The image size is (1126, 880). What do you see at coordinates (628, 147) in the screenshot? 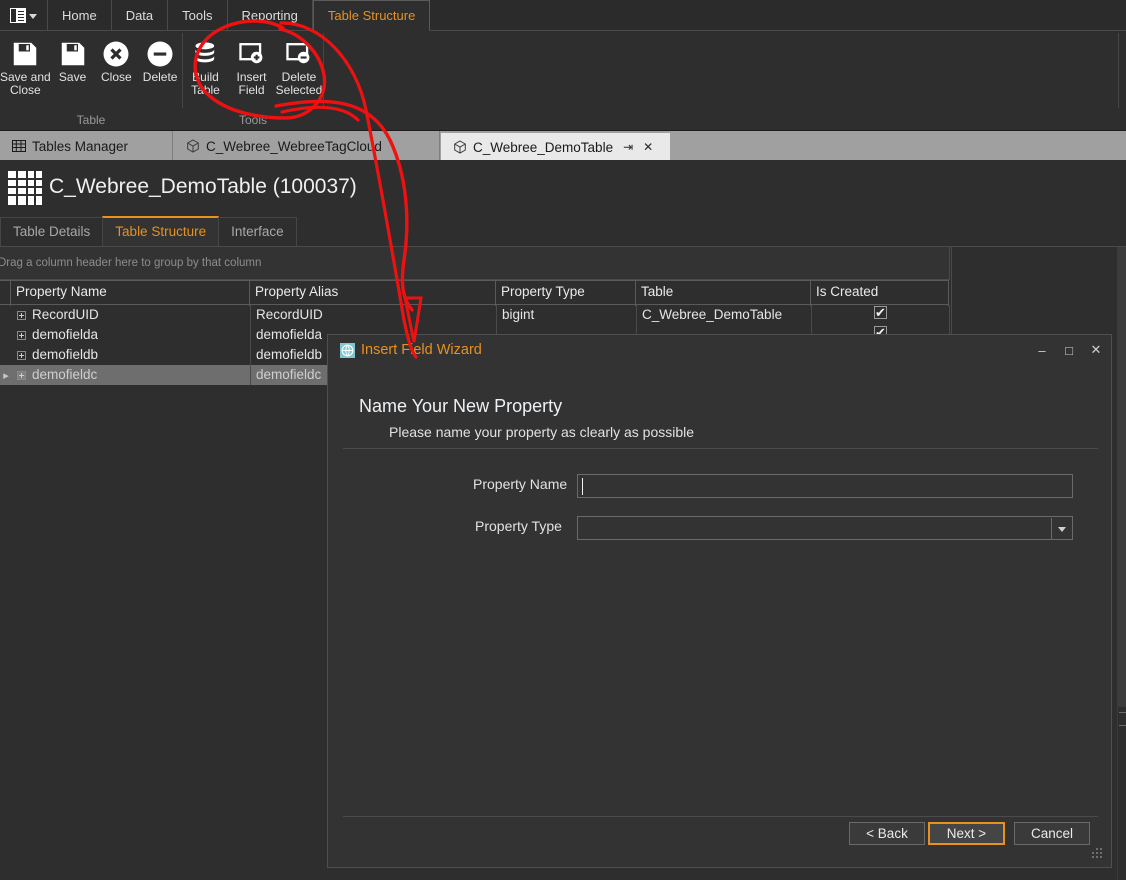
I see `pin-icon: ⇥` at bounding box center [628, 147].